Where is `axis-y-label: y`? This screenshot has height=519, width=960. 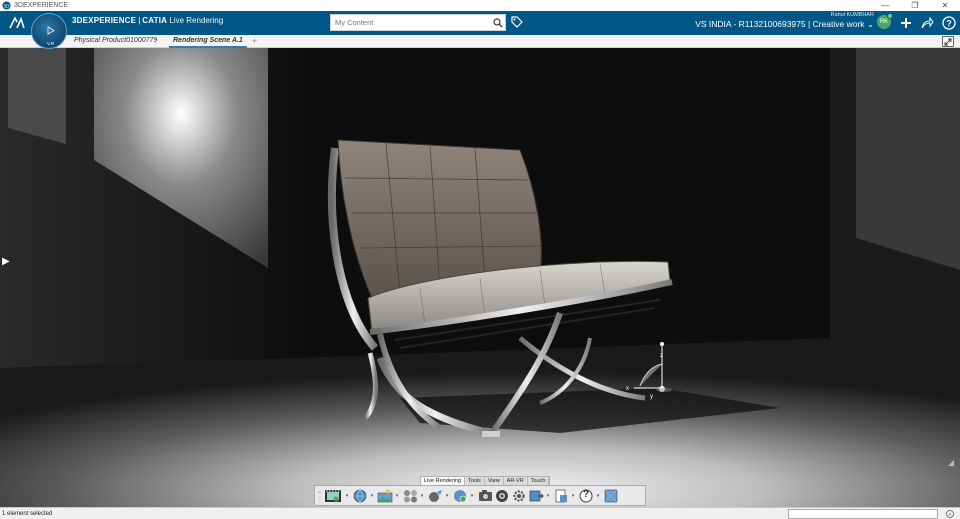 axis-y-label: y is located at coordinates (651, 397).